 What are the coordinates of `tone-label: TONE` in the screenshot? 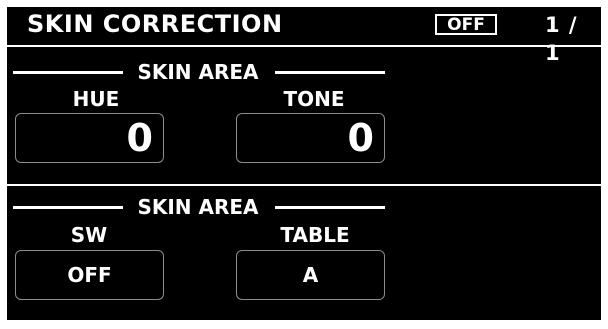 It's located at (314, 99).